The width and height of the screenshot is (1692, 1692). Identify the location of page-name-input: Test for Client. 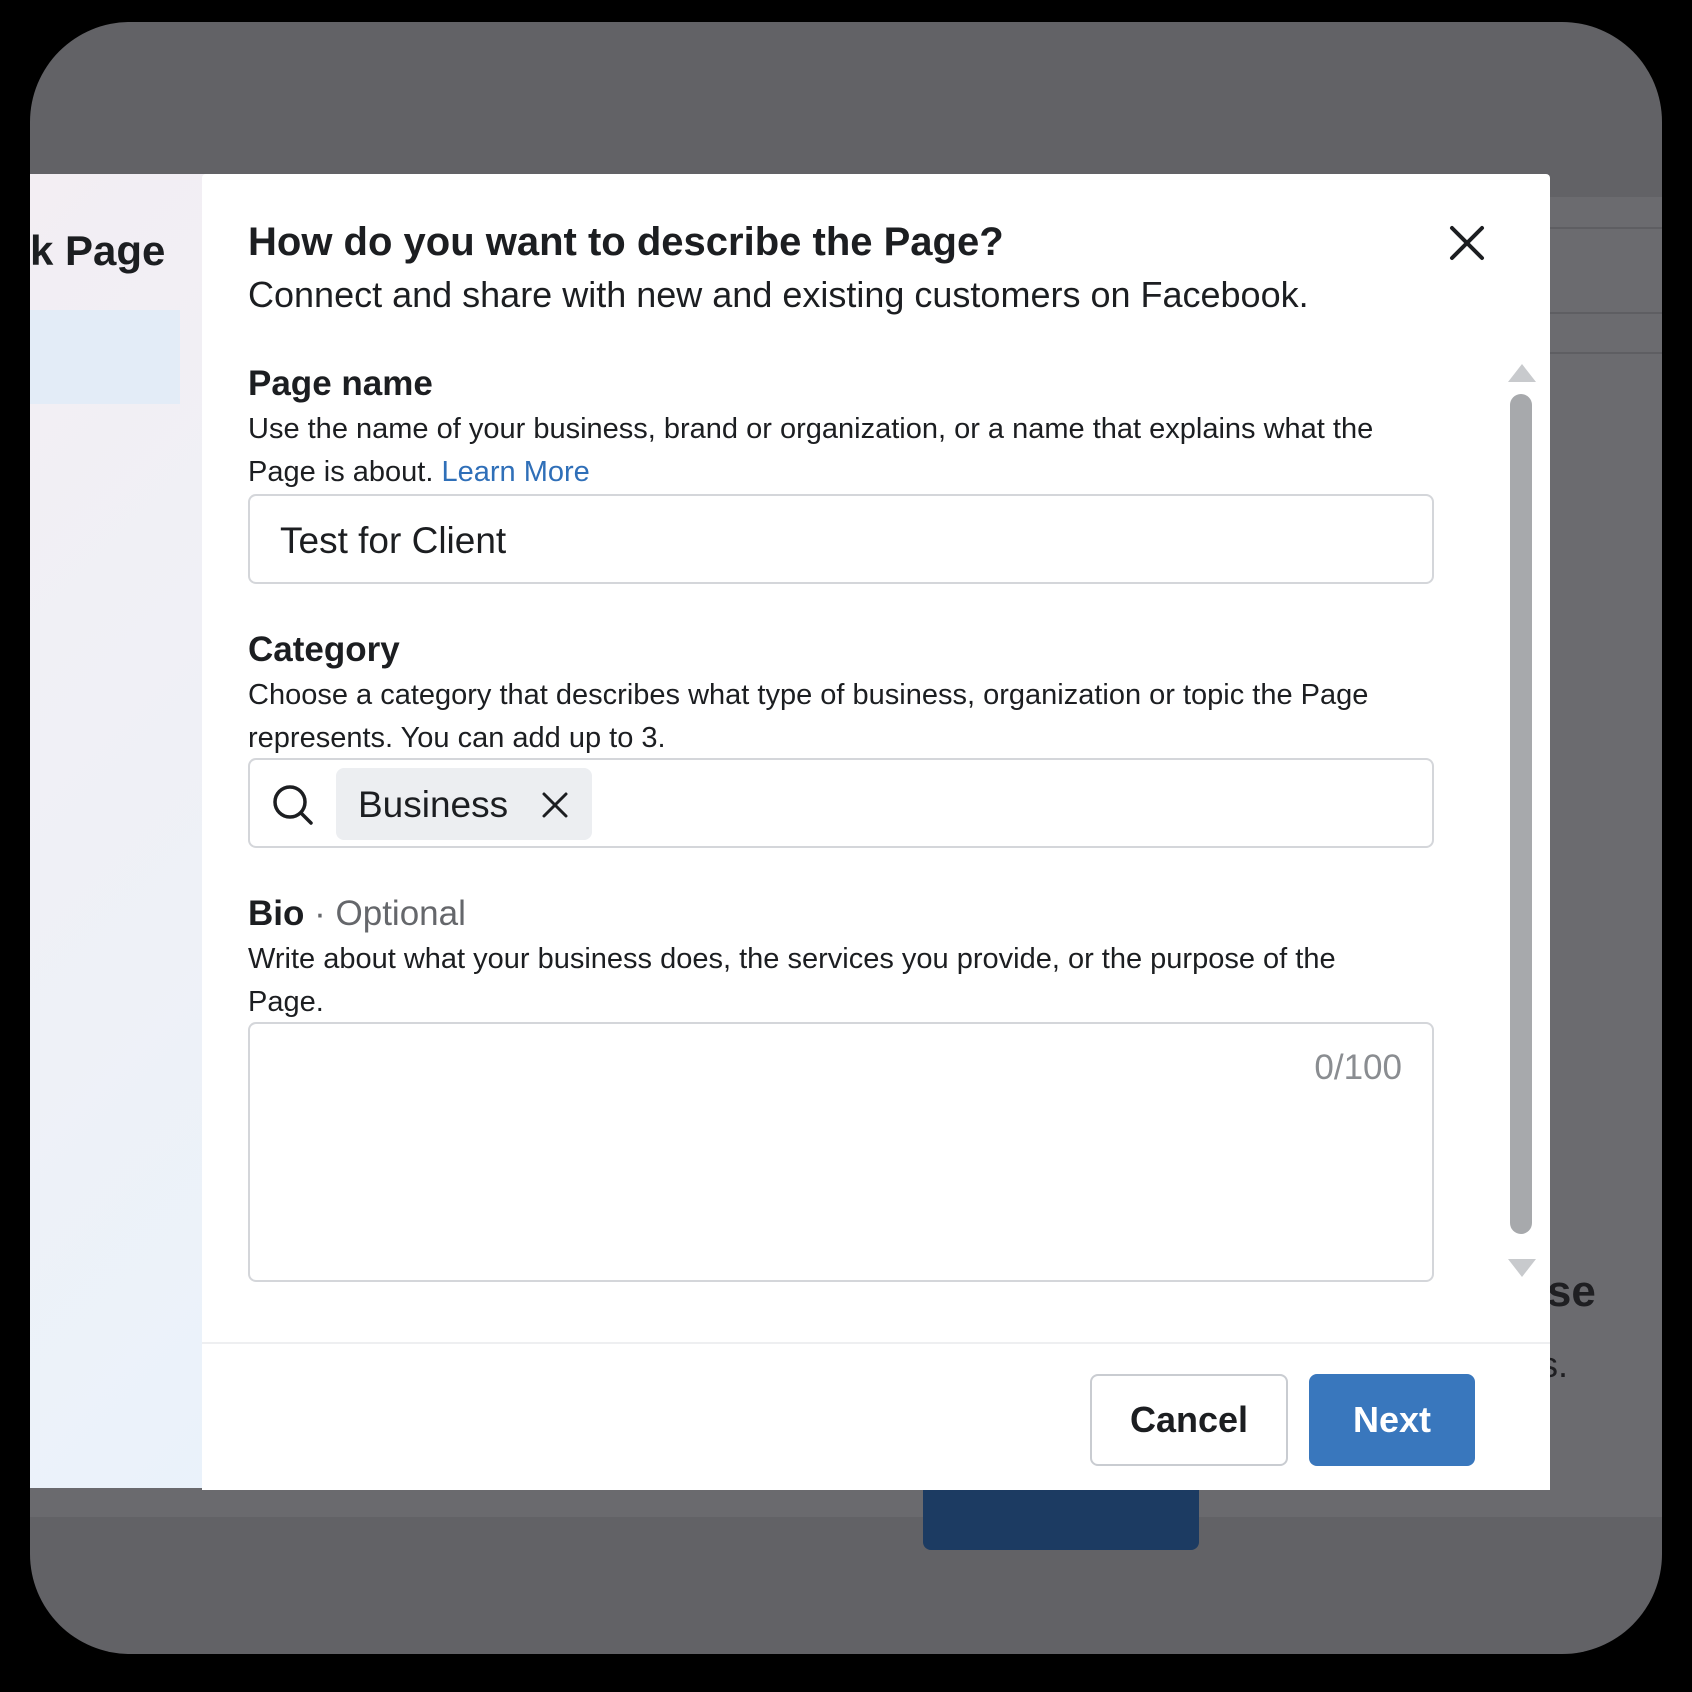
(841, 539).